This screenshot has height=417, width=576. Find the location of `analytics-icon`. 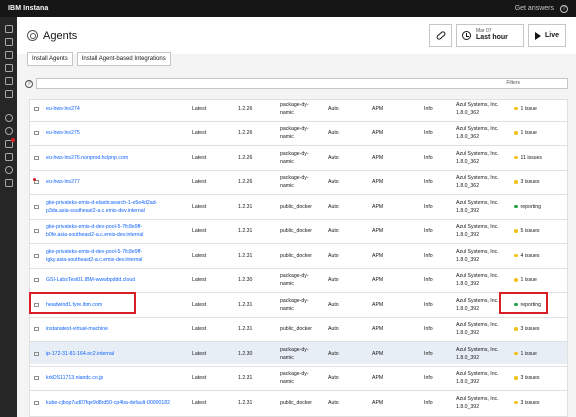

analytics-icon is located at coordinates (8, 118).